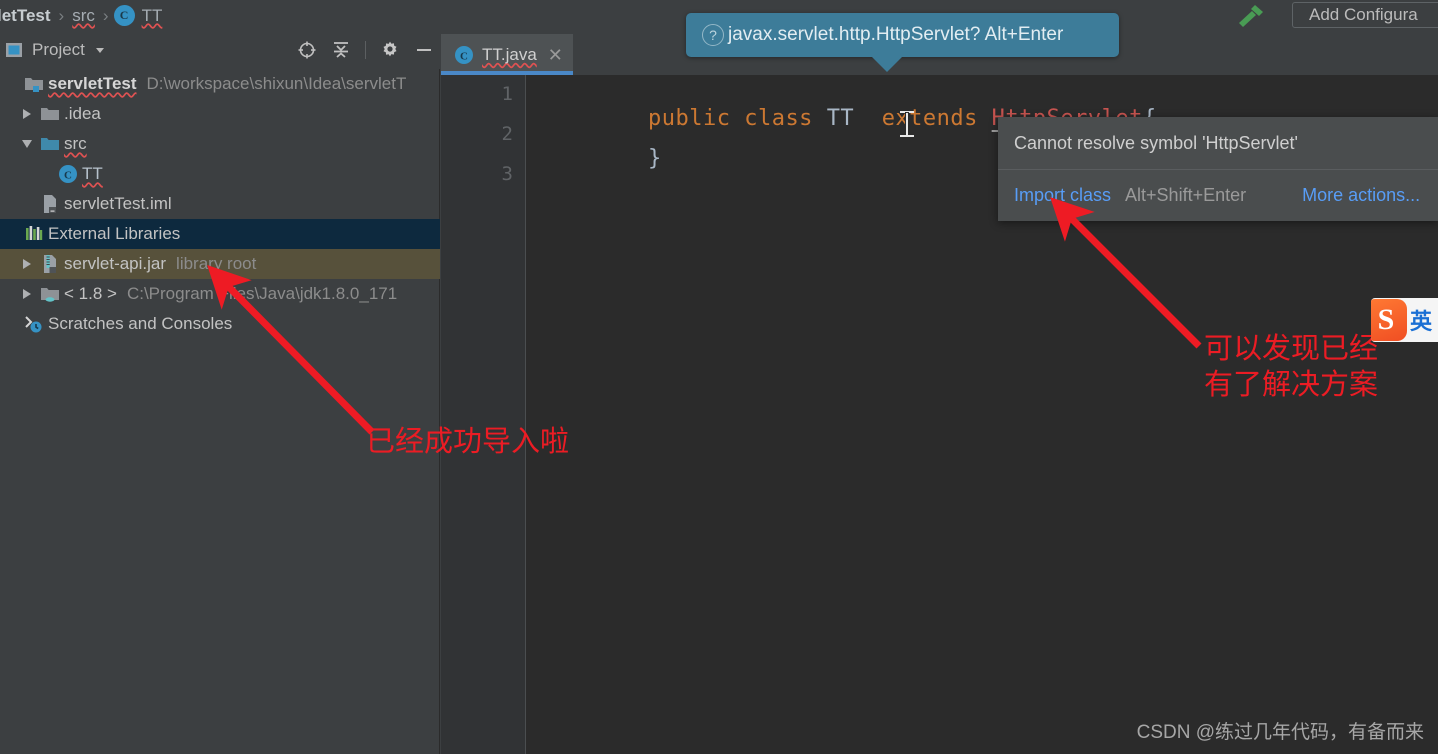  What do you see at coordinates (507, 94) in the screenshot?
I see `line-number: 1` at bounding box center [507, 94].